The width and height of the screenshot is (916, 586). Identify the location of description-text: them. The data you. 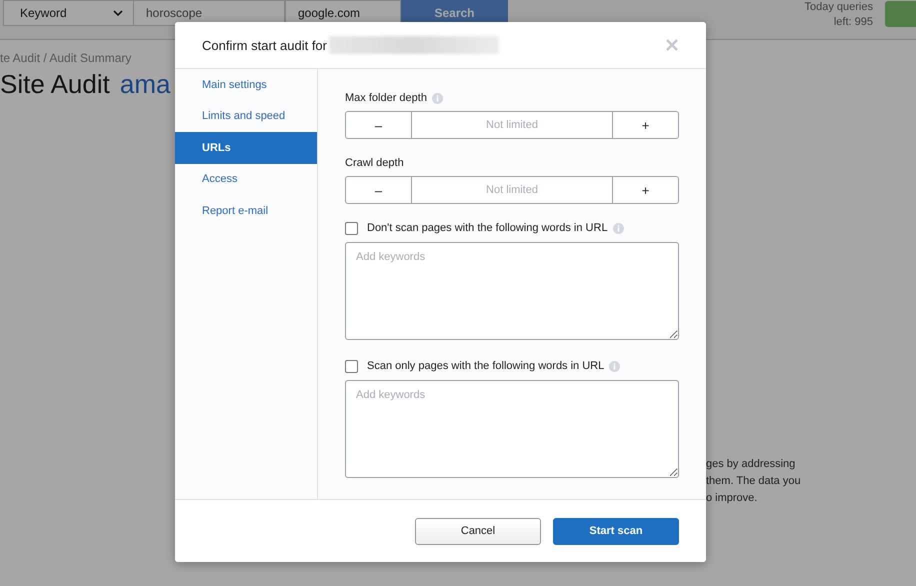
(753, 481).